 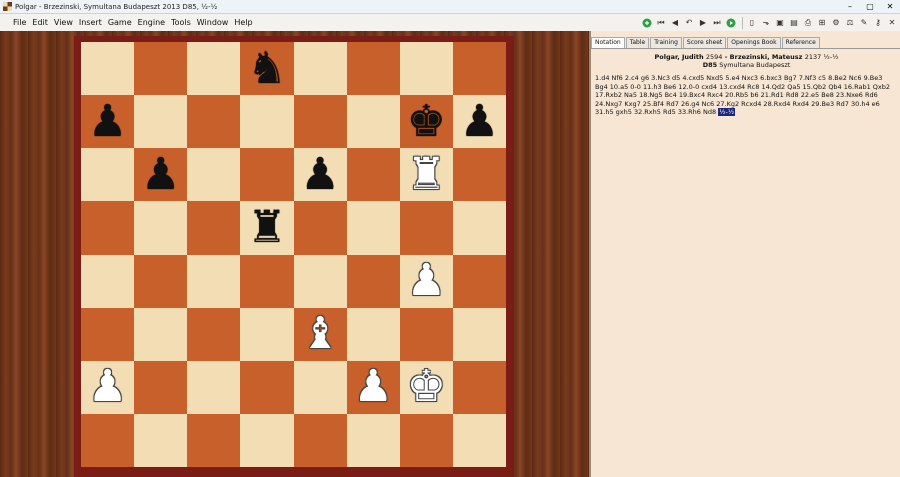 What do you see at coordinates (666, 42) in the screenshot?
I see `tab-training: Training` at bounding box center [666, 42].